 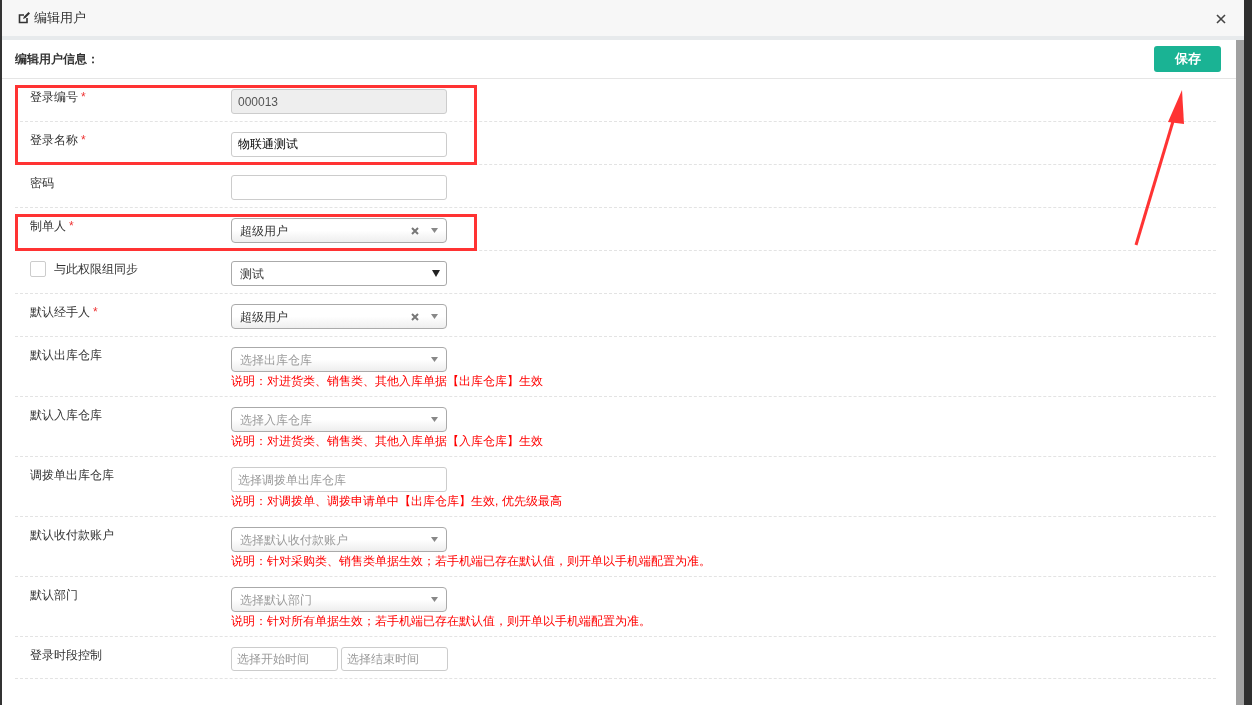 What do you see at coordinates (66, 355) in the screenshot?
I see `field-label: 默认出库仓库` at bounding box center [66, 355].